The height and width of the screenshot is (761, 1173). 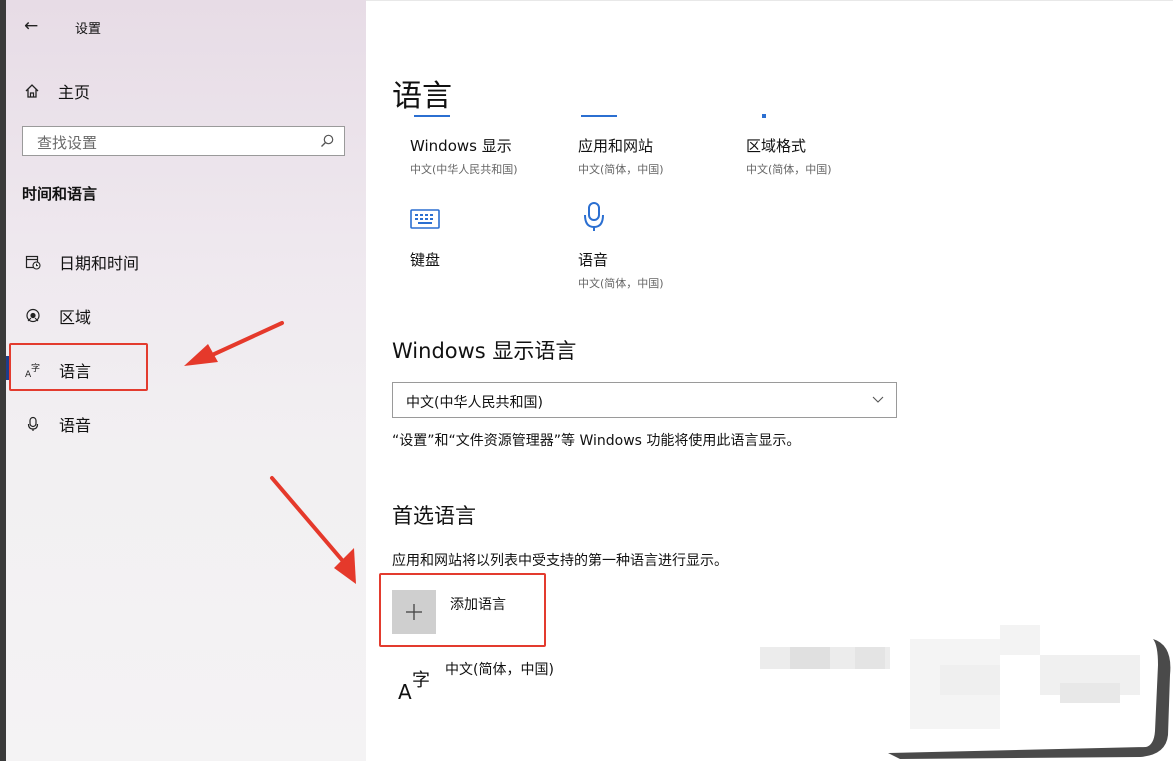 What do you see at coordinates (67, 143) in the screenshot?
I see `search-placeholder: 查找设置` at bounding box center [67, 143].